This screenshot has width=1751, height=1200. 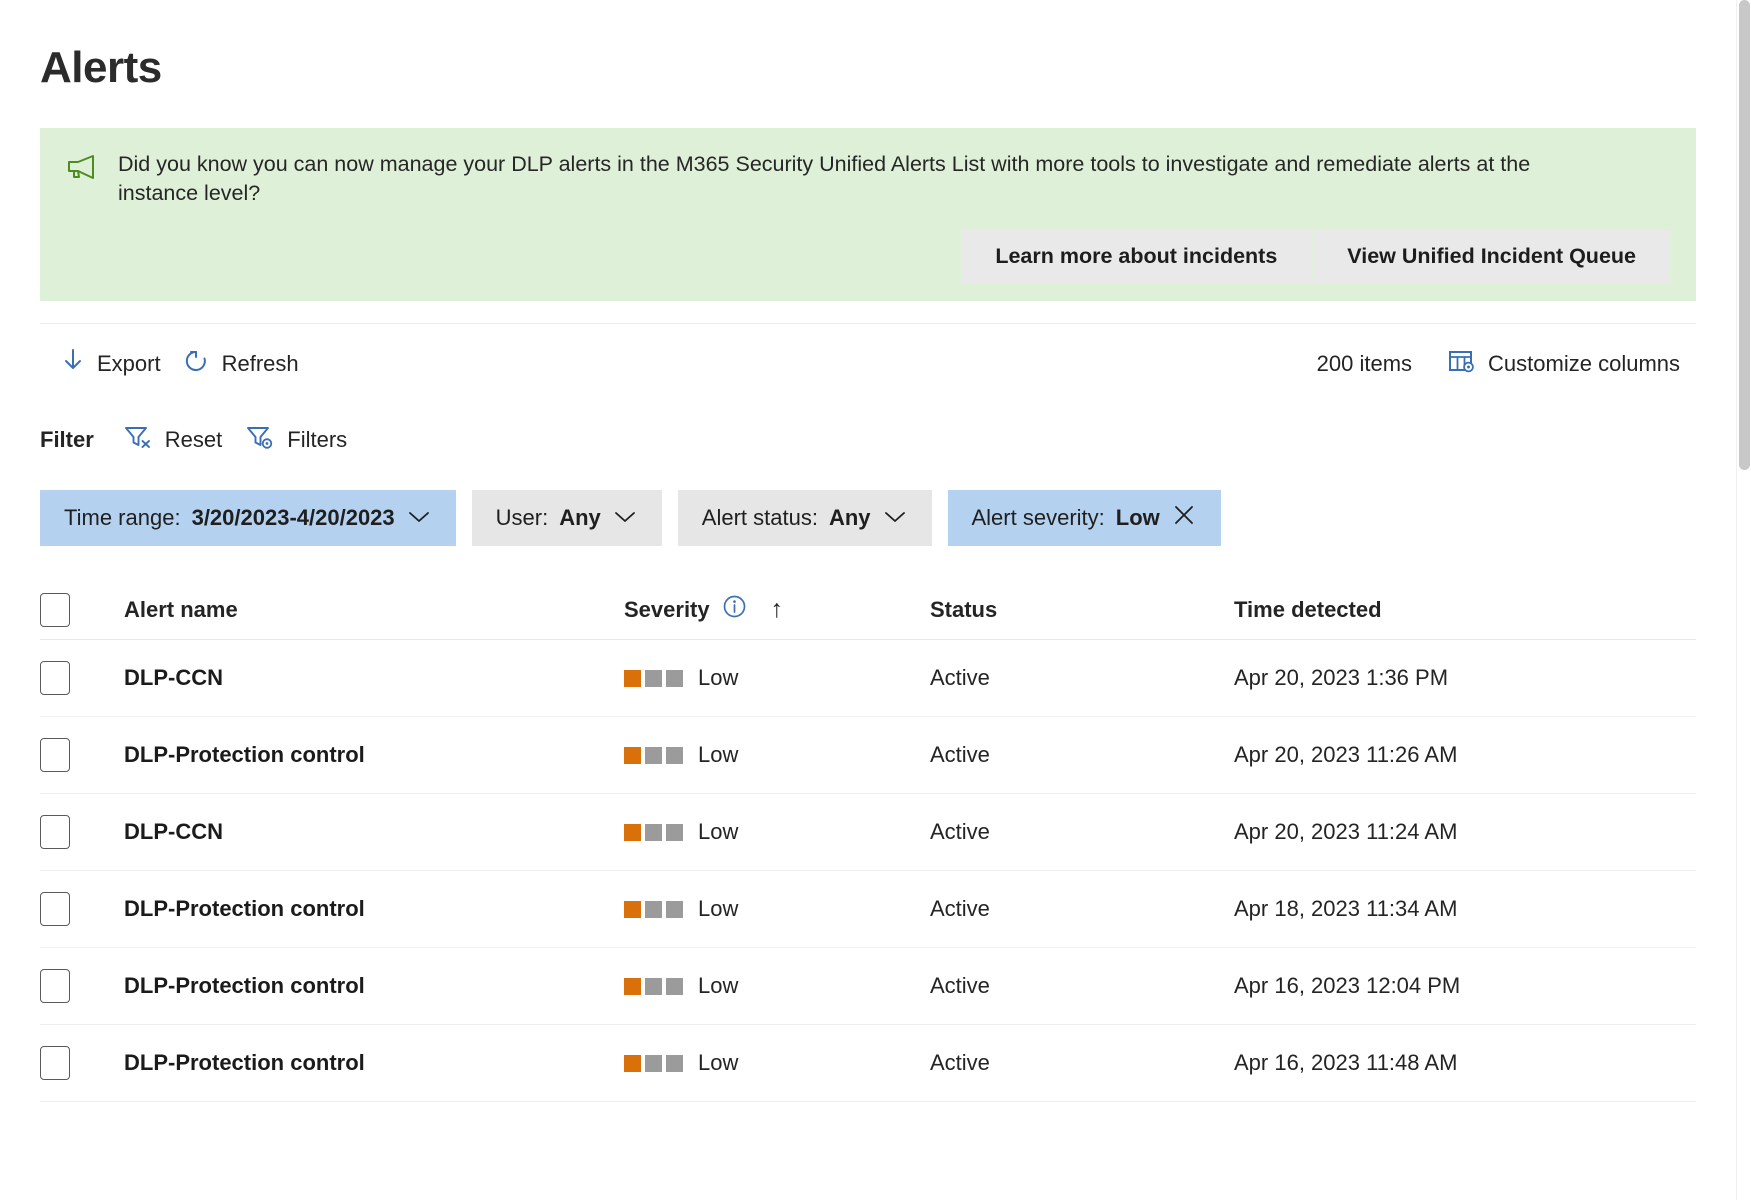 I want to click on customize-columns-button: Customize columns, so click(x=1569, y=364).